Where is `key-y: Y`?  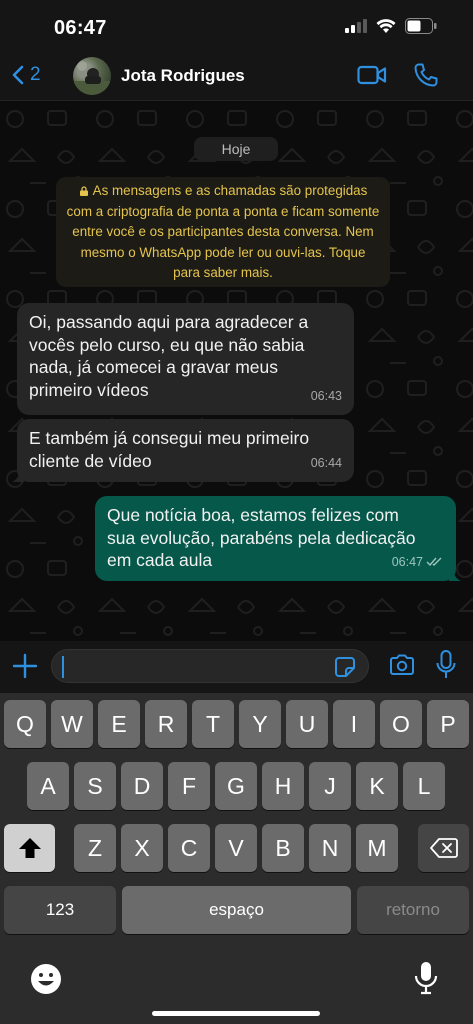
key-y: Y is located at coordinates (260, 724).